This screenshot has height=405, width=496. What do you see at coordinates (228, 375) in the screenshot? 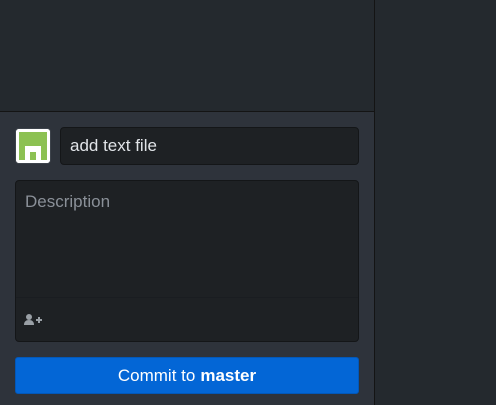
I see `commit-button-branch: master` at bounding box center [228, 375].